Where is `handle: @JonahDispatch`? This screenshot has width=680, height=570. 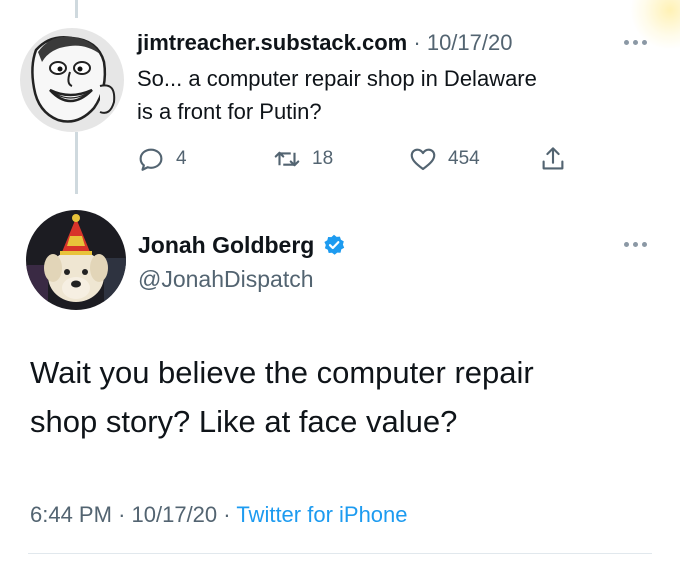
handle: @JonahDispatch is located at coordinates (226, 279).